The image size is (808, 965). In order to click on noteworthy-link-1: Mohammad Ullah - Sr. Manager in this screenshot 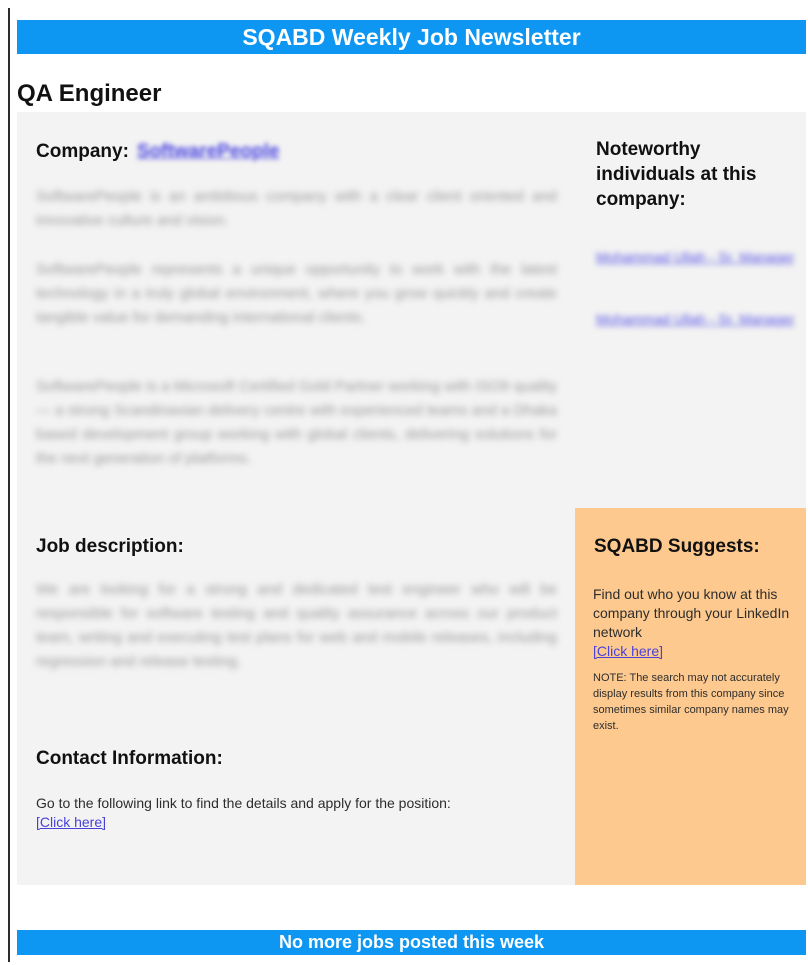, I will do `click(696, 257)`.